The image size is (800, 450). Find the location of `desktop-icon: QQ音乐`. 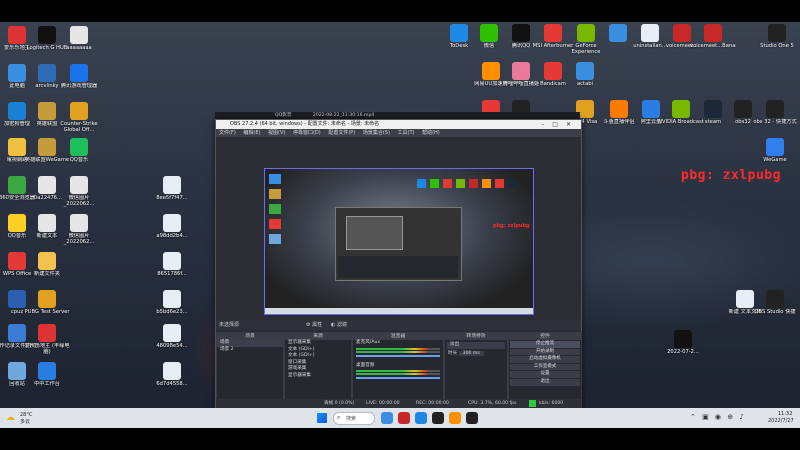

desktop-icon: QQ音乐 is located at coordinates (79, 150).